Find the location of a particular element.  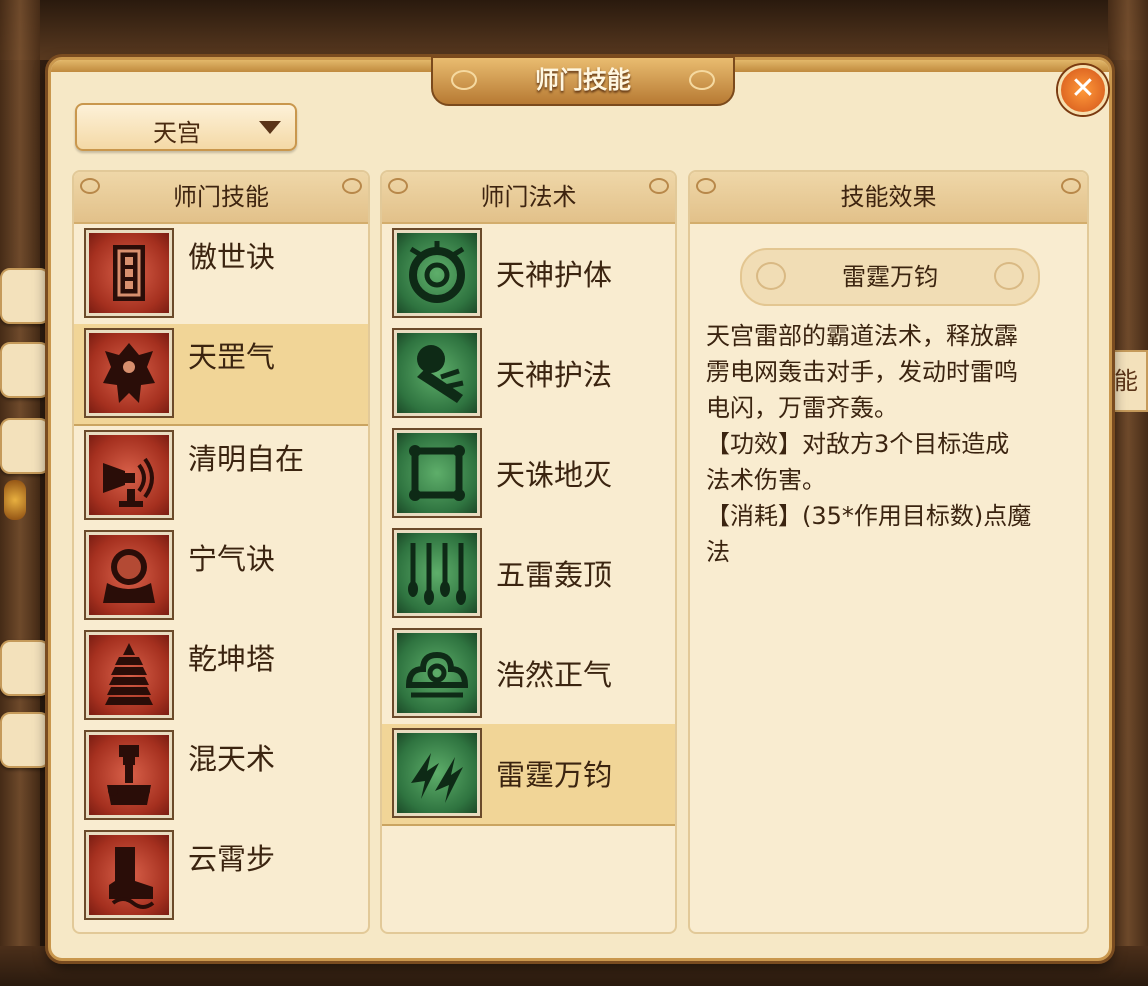

lantern-decoration is located at coordinates (15, 500).